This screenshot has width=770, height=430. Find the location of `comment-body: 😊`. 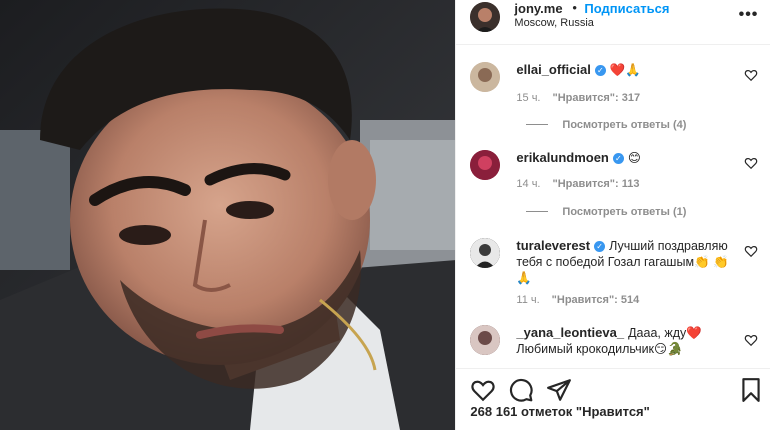

comment-body: 😊 is located at coordinates (634, 158).